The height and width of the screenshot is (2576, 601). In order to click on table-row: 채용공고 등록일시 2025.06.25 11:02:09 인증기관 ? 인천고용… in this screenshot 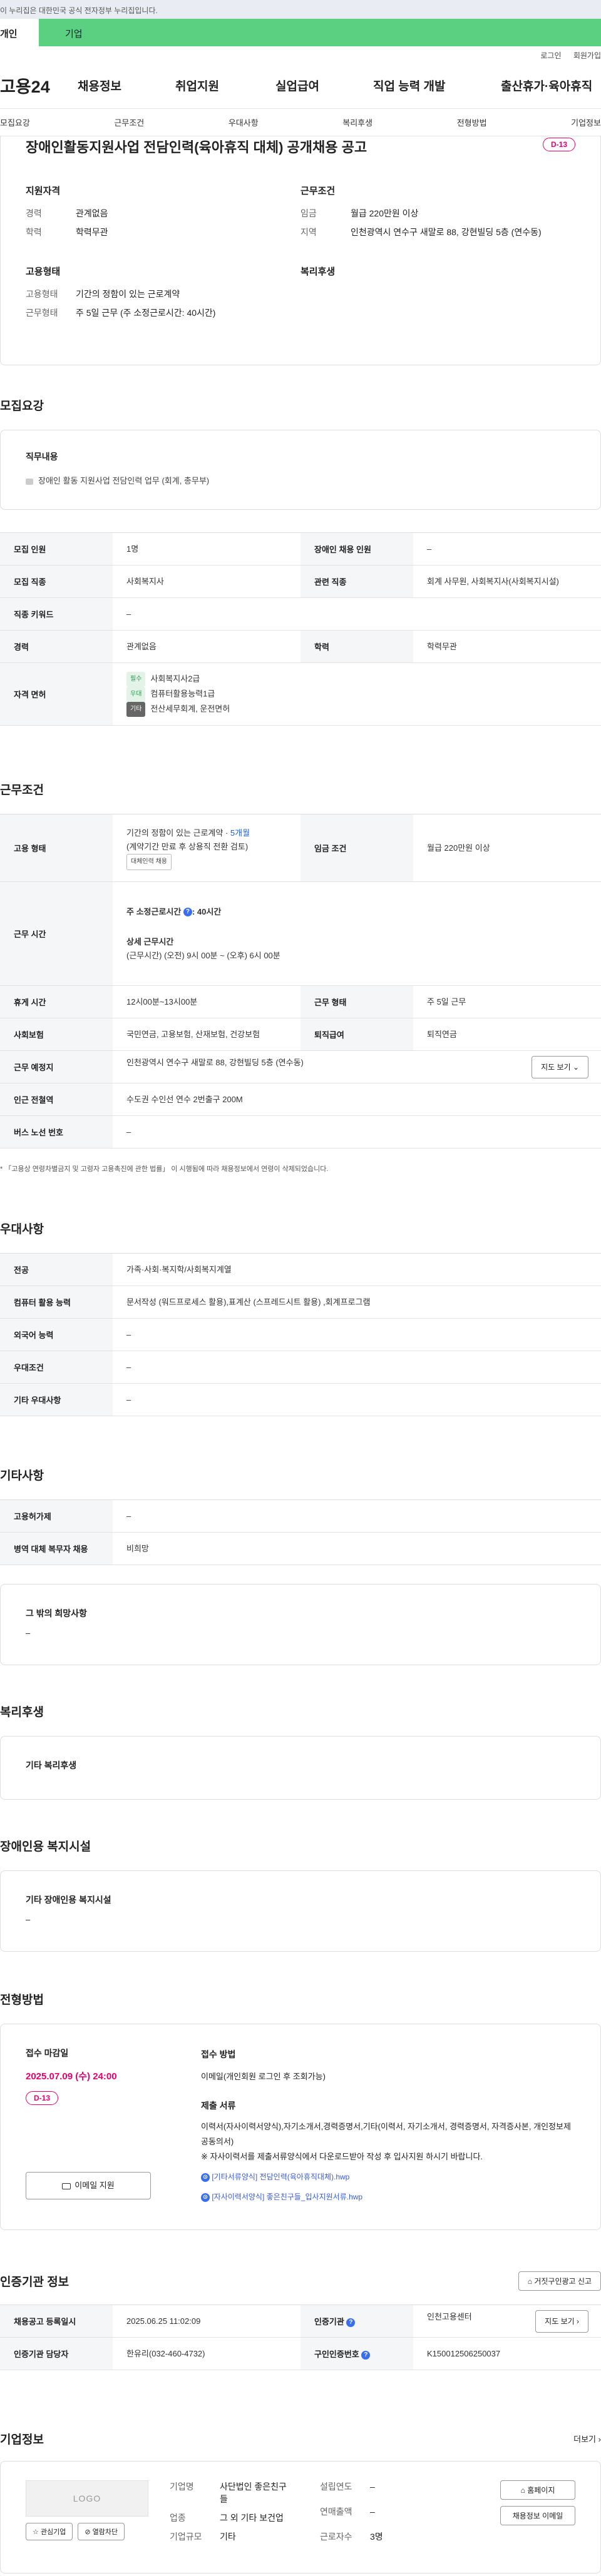, I will do `click(300, 2321)`.